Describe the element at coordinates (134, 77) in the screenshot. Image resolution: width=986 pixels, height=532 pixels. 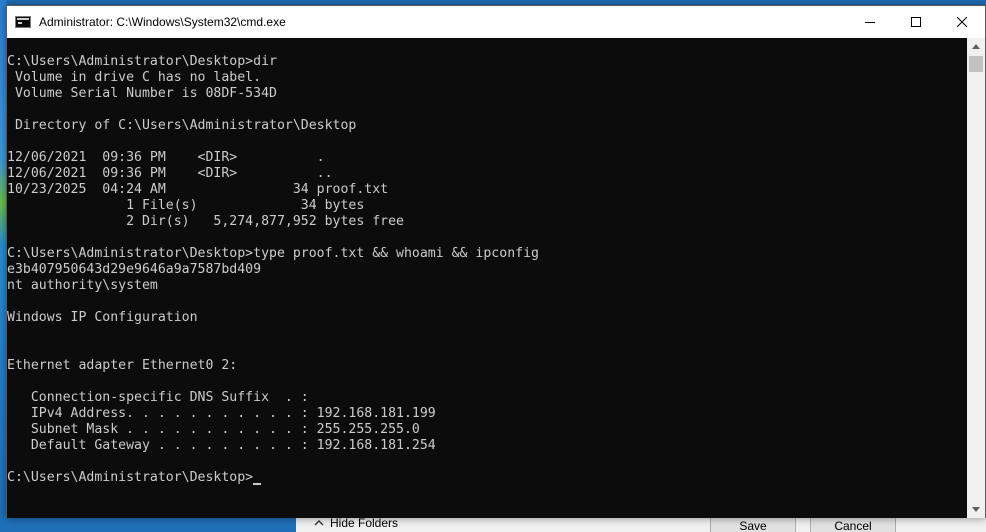
I see `console-line: Volume in drive C has no label.` at that location.